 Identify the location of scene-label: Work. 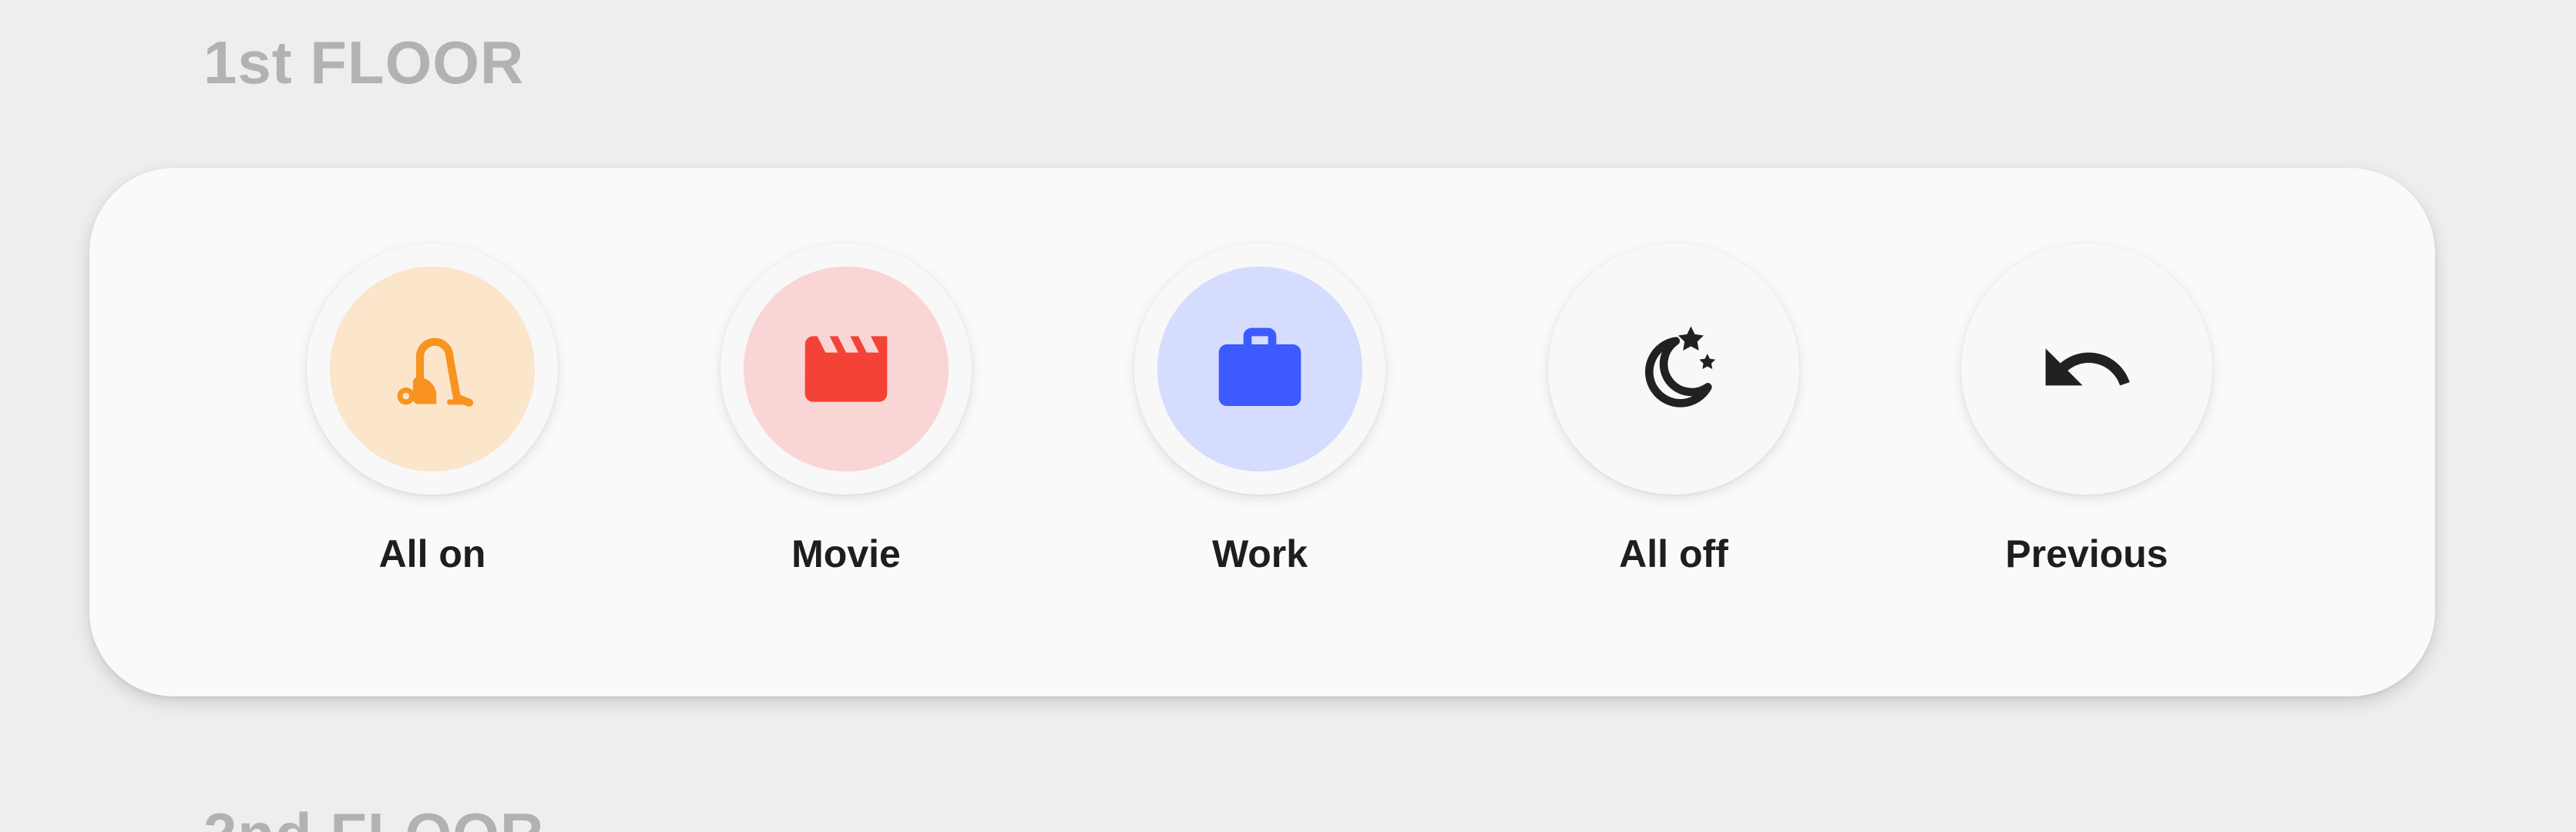
(1259, 553).